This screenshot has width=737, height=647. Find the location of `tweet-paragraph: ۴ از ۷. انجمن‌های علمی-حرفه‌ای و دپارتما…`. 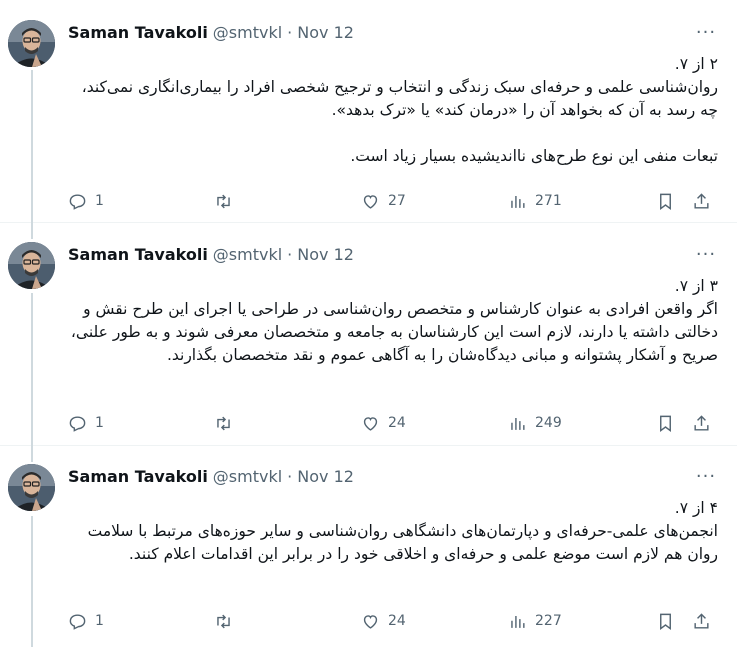

tweet-paragraph: ۴ از ۷. انجمن‌های علمی-حرفه‌ای و دپارتما… is located at coordinates (402, 531).